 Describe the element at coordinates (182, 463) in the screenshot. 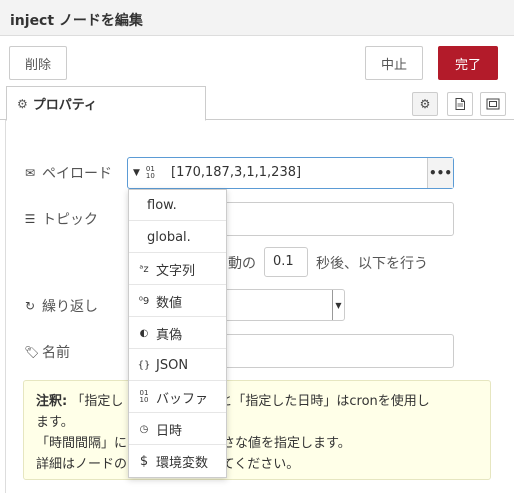

I see `option-label: 環境変数` at that location.